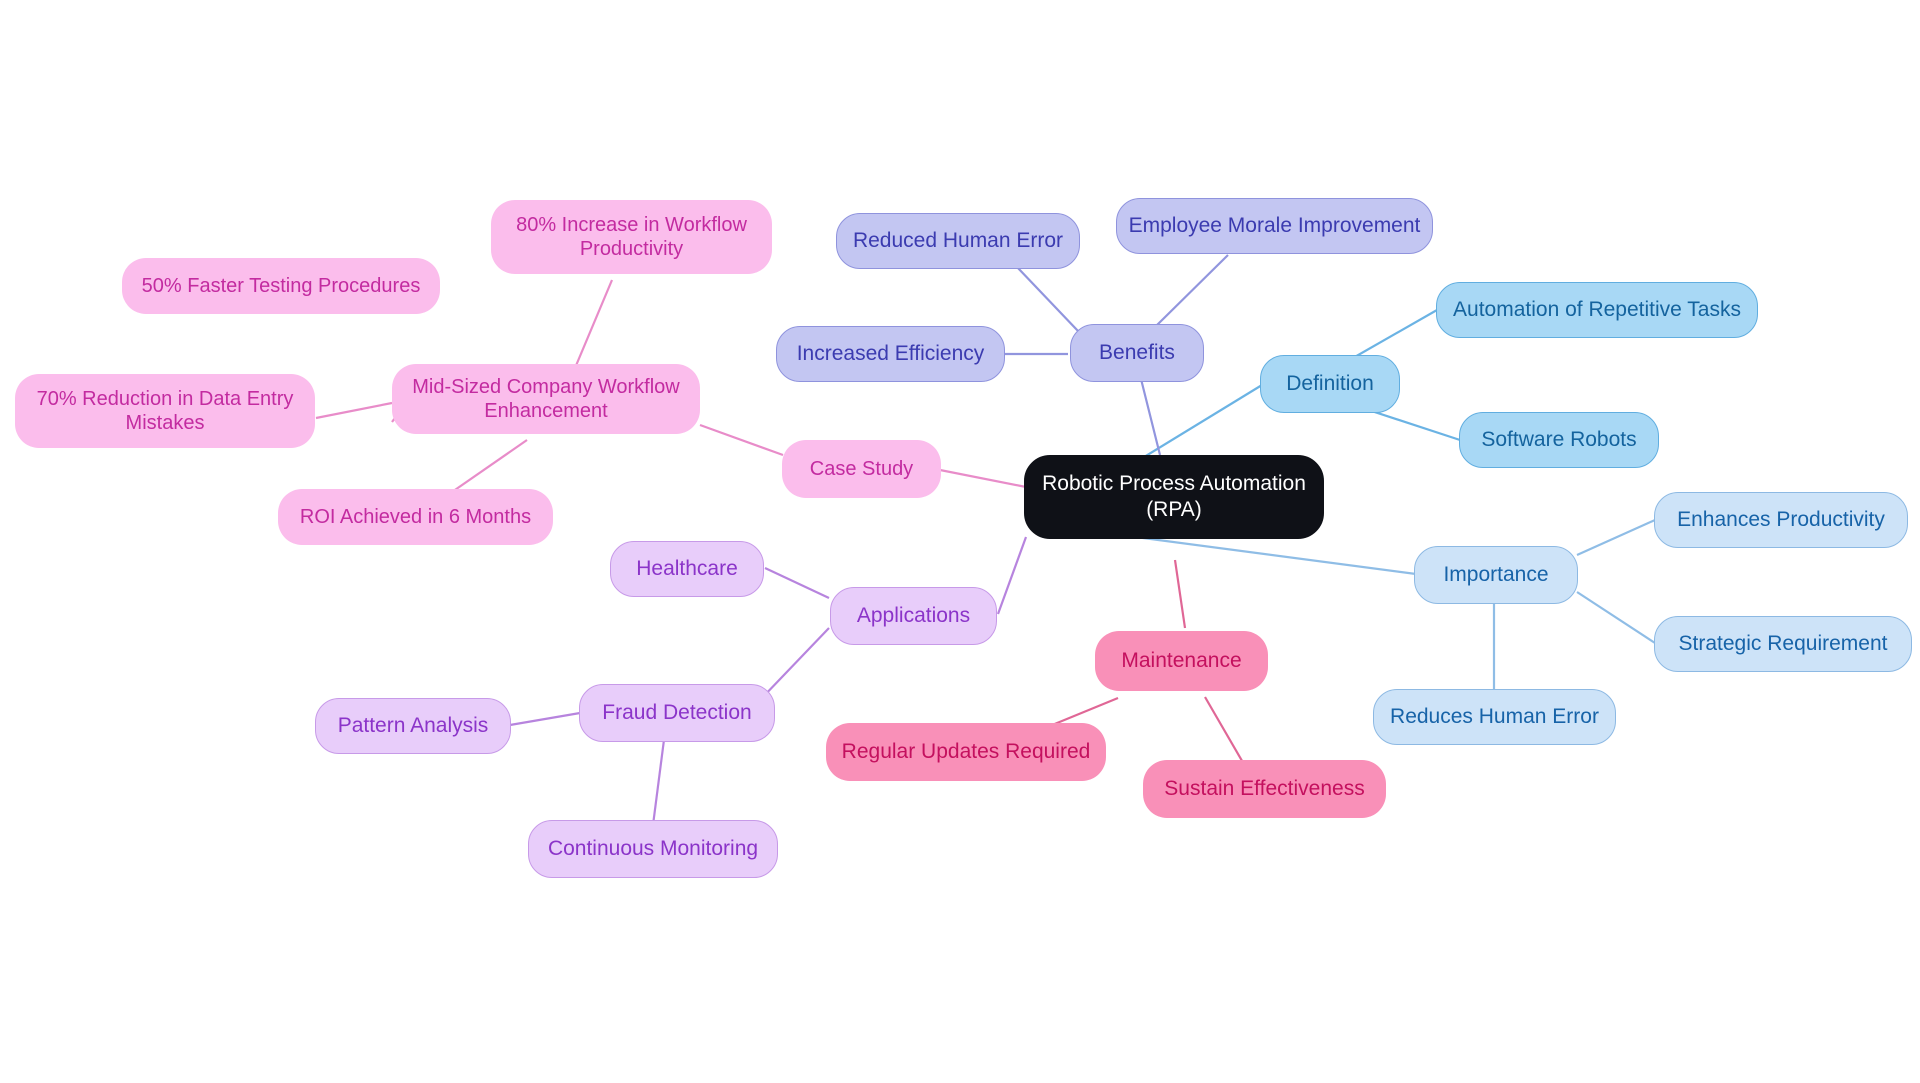 This screenshot has height=1083, width=1920. What do you see at coordinates (631, 237) in the screenshot?
I see `leaf-node-80-increase-in-workflow-productivity: 80% Increase in Workflow Productivity` at bounding box center [631, 237].